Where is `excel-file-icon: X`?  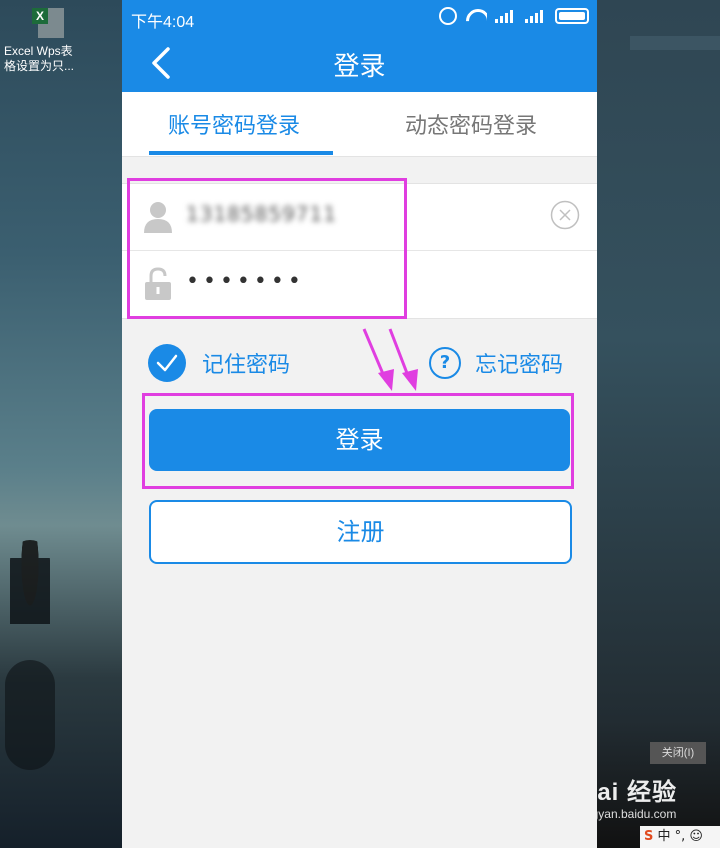
excel-file-icon: X is located at coordinates (48, 23).